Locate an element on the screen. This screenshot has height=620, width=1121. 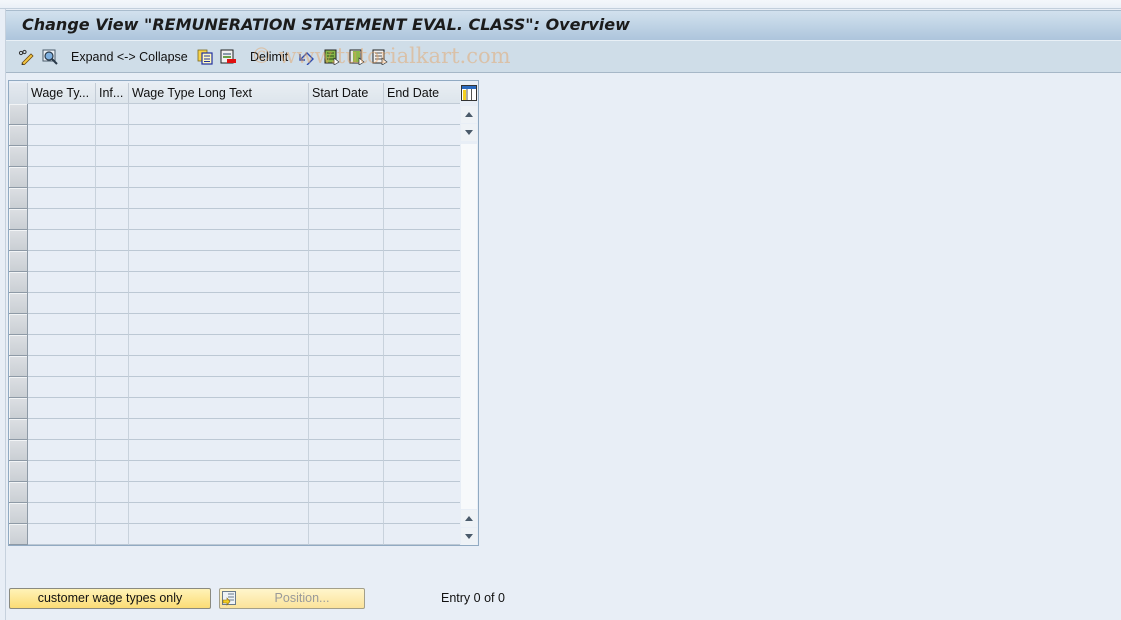
column-header-start-date: Start Date is located at coordinates (346, 93).